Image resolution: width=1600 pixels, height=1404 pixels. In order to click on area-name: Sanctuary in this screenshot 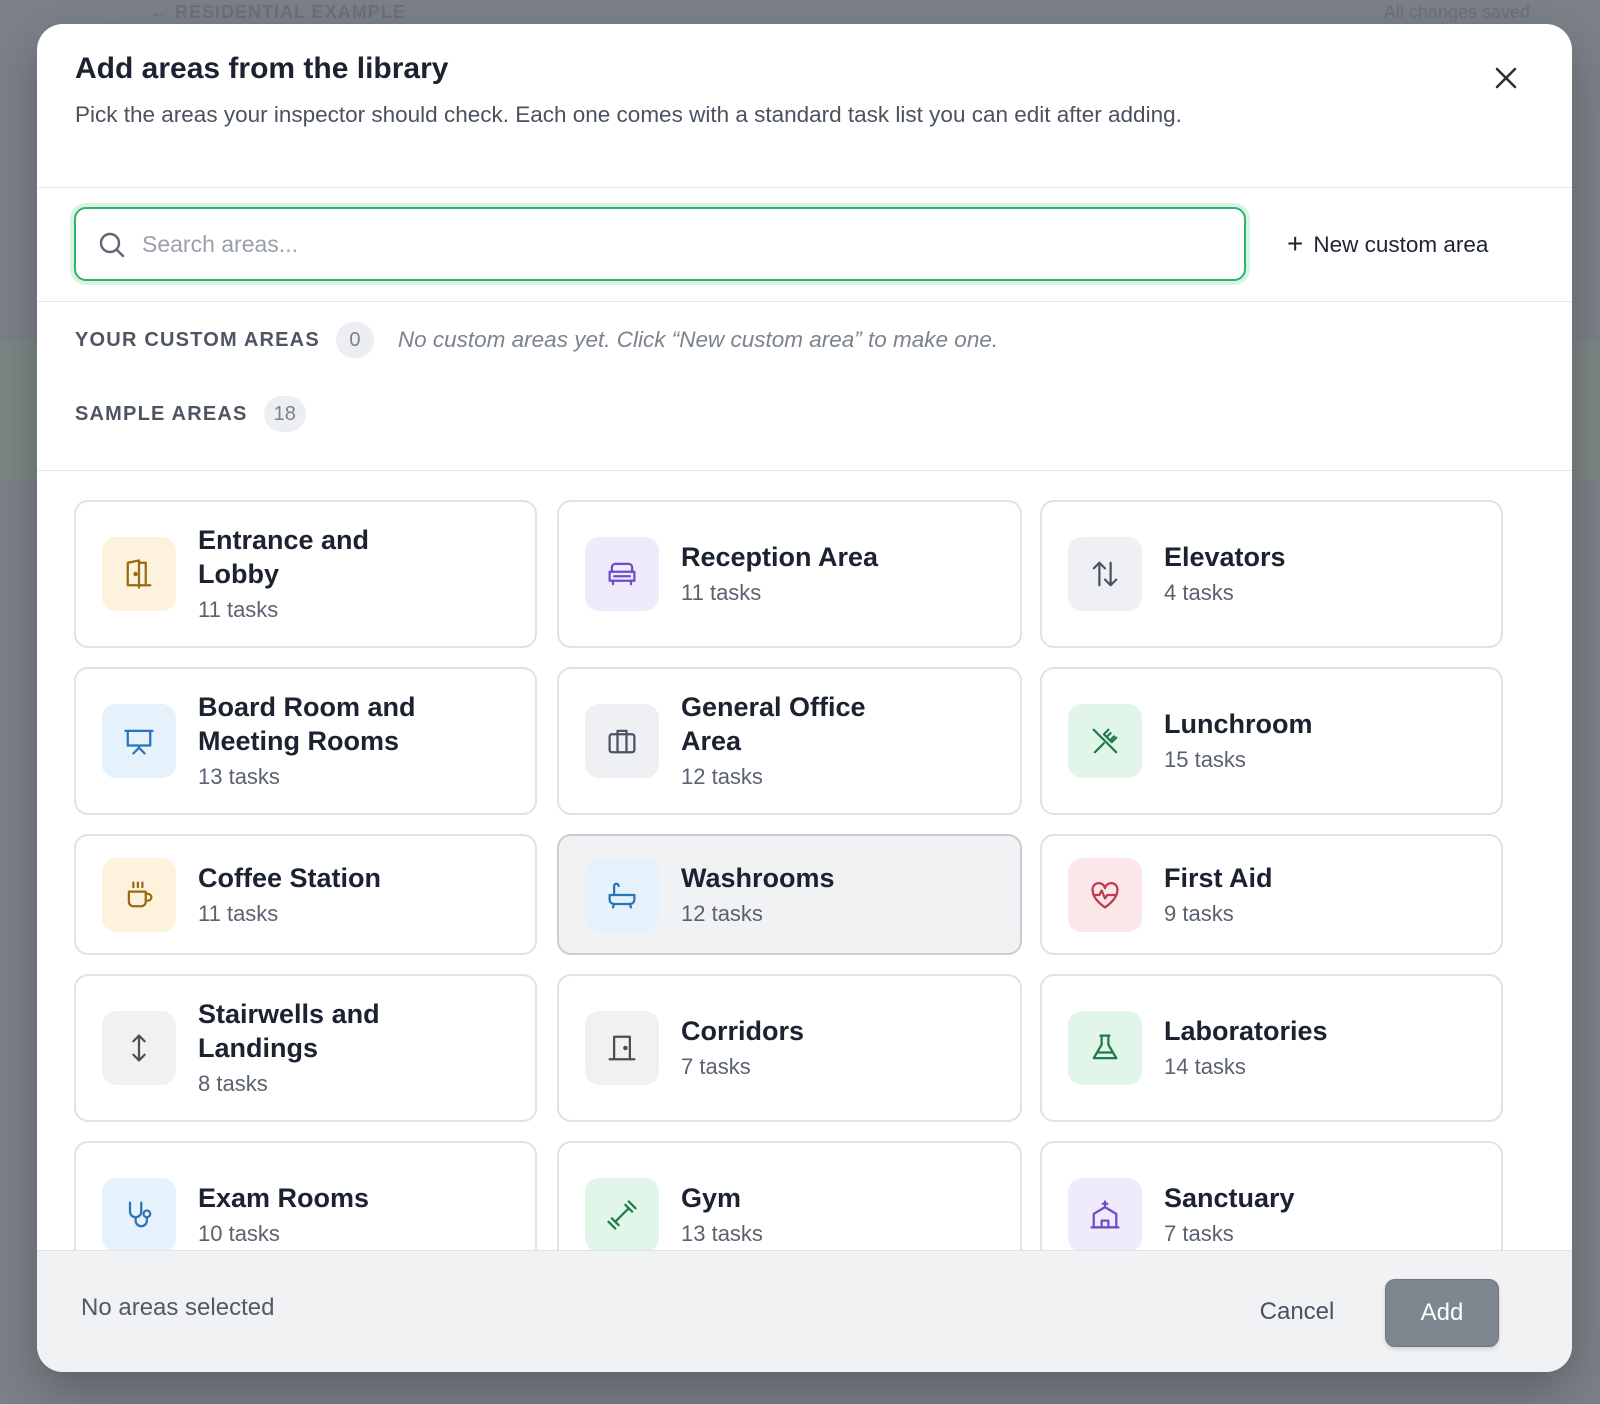, I will do `click(1229, 1198)`.